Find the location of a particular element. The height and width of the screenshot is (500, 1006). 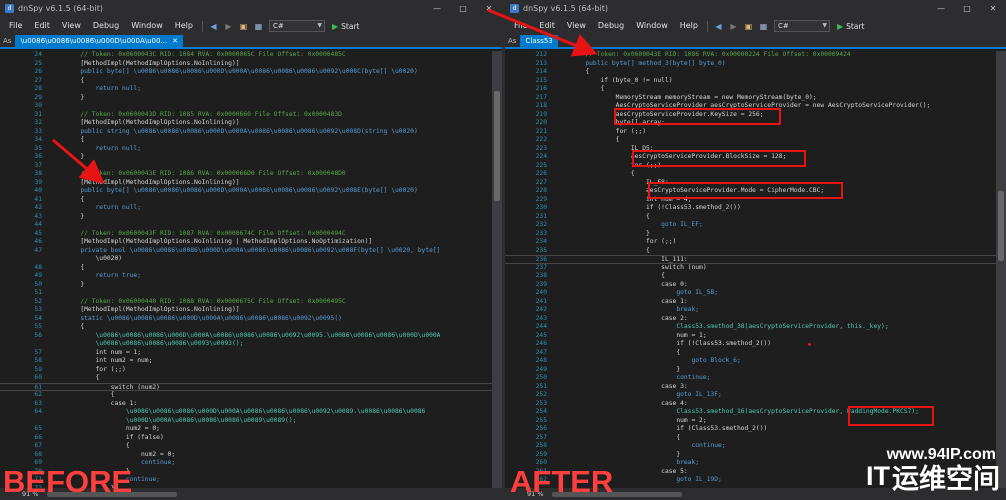

code-text: num = 1; is located at coordinates (631, 335).